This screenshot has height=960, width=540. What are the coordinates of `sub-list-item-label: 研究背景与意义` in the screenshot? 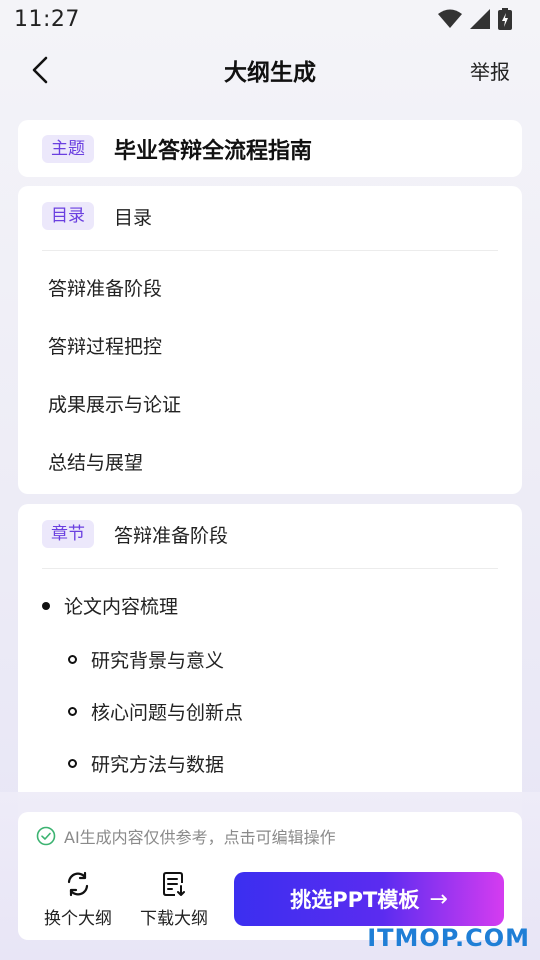 It's located at (158, 661).